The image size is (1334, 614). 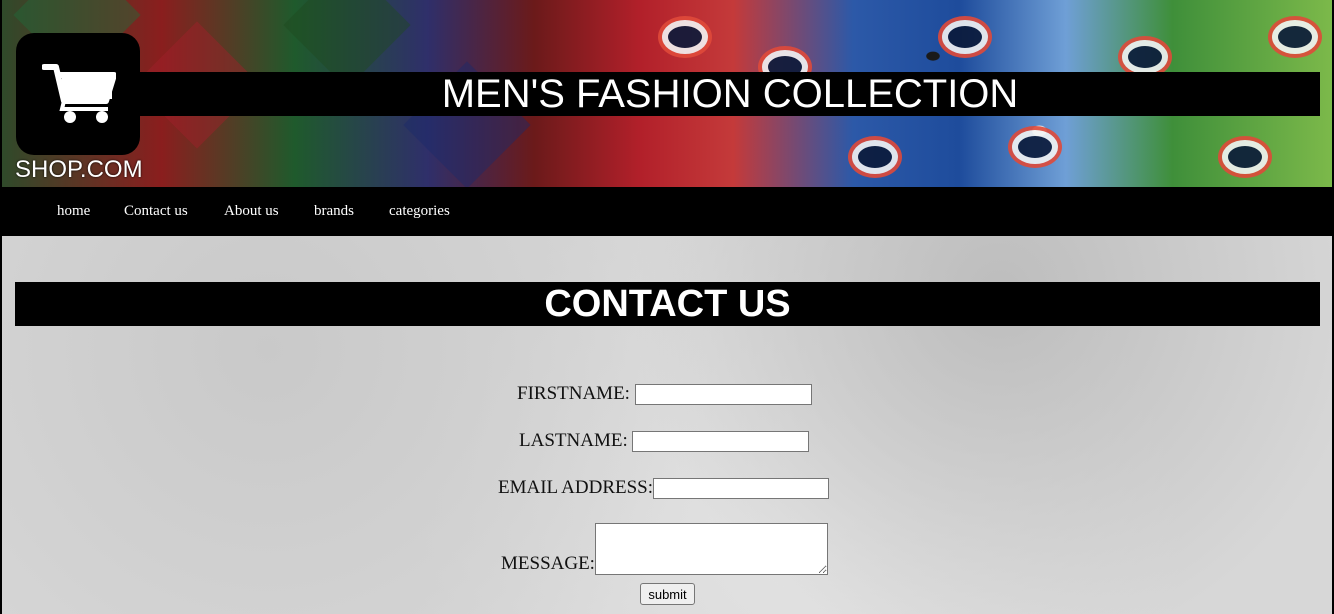 I want to click on firstname-row: FIRSTNAME:, so click(x=664, y=394).